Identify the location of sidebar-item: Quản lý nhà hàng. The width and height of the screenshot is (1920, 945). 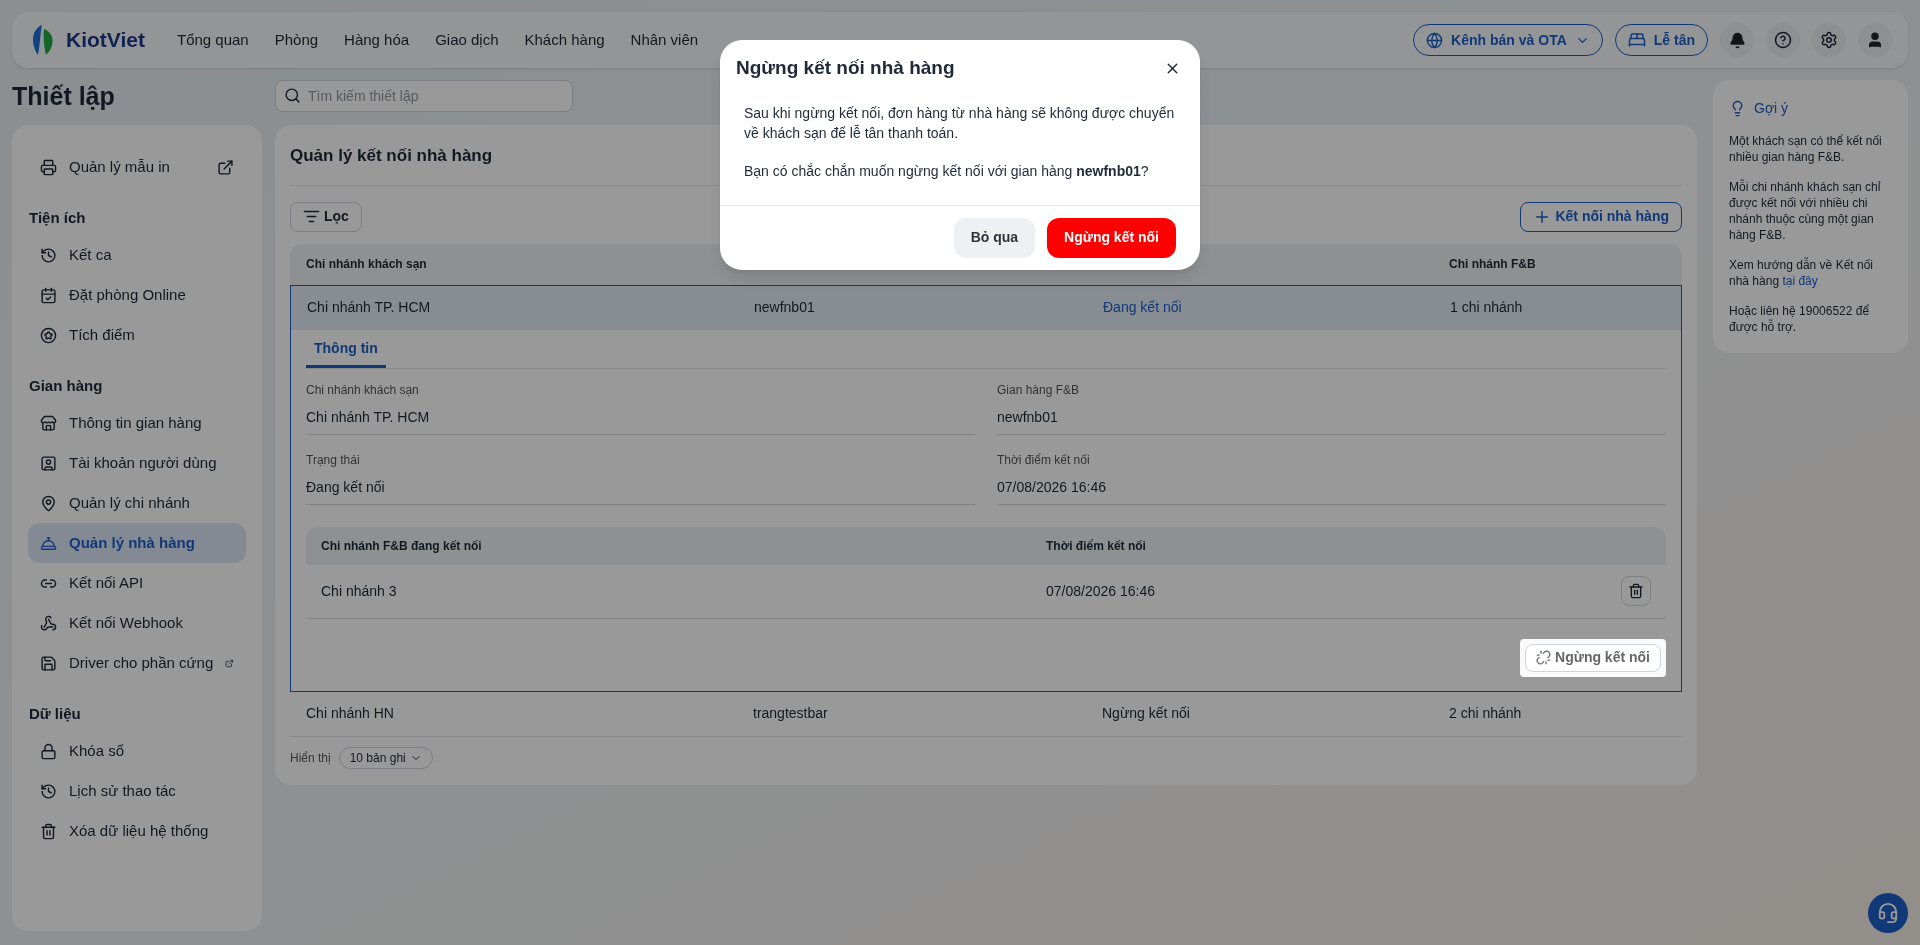
(137, 543).